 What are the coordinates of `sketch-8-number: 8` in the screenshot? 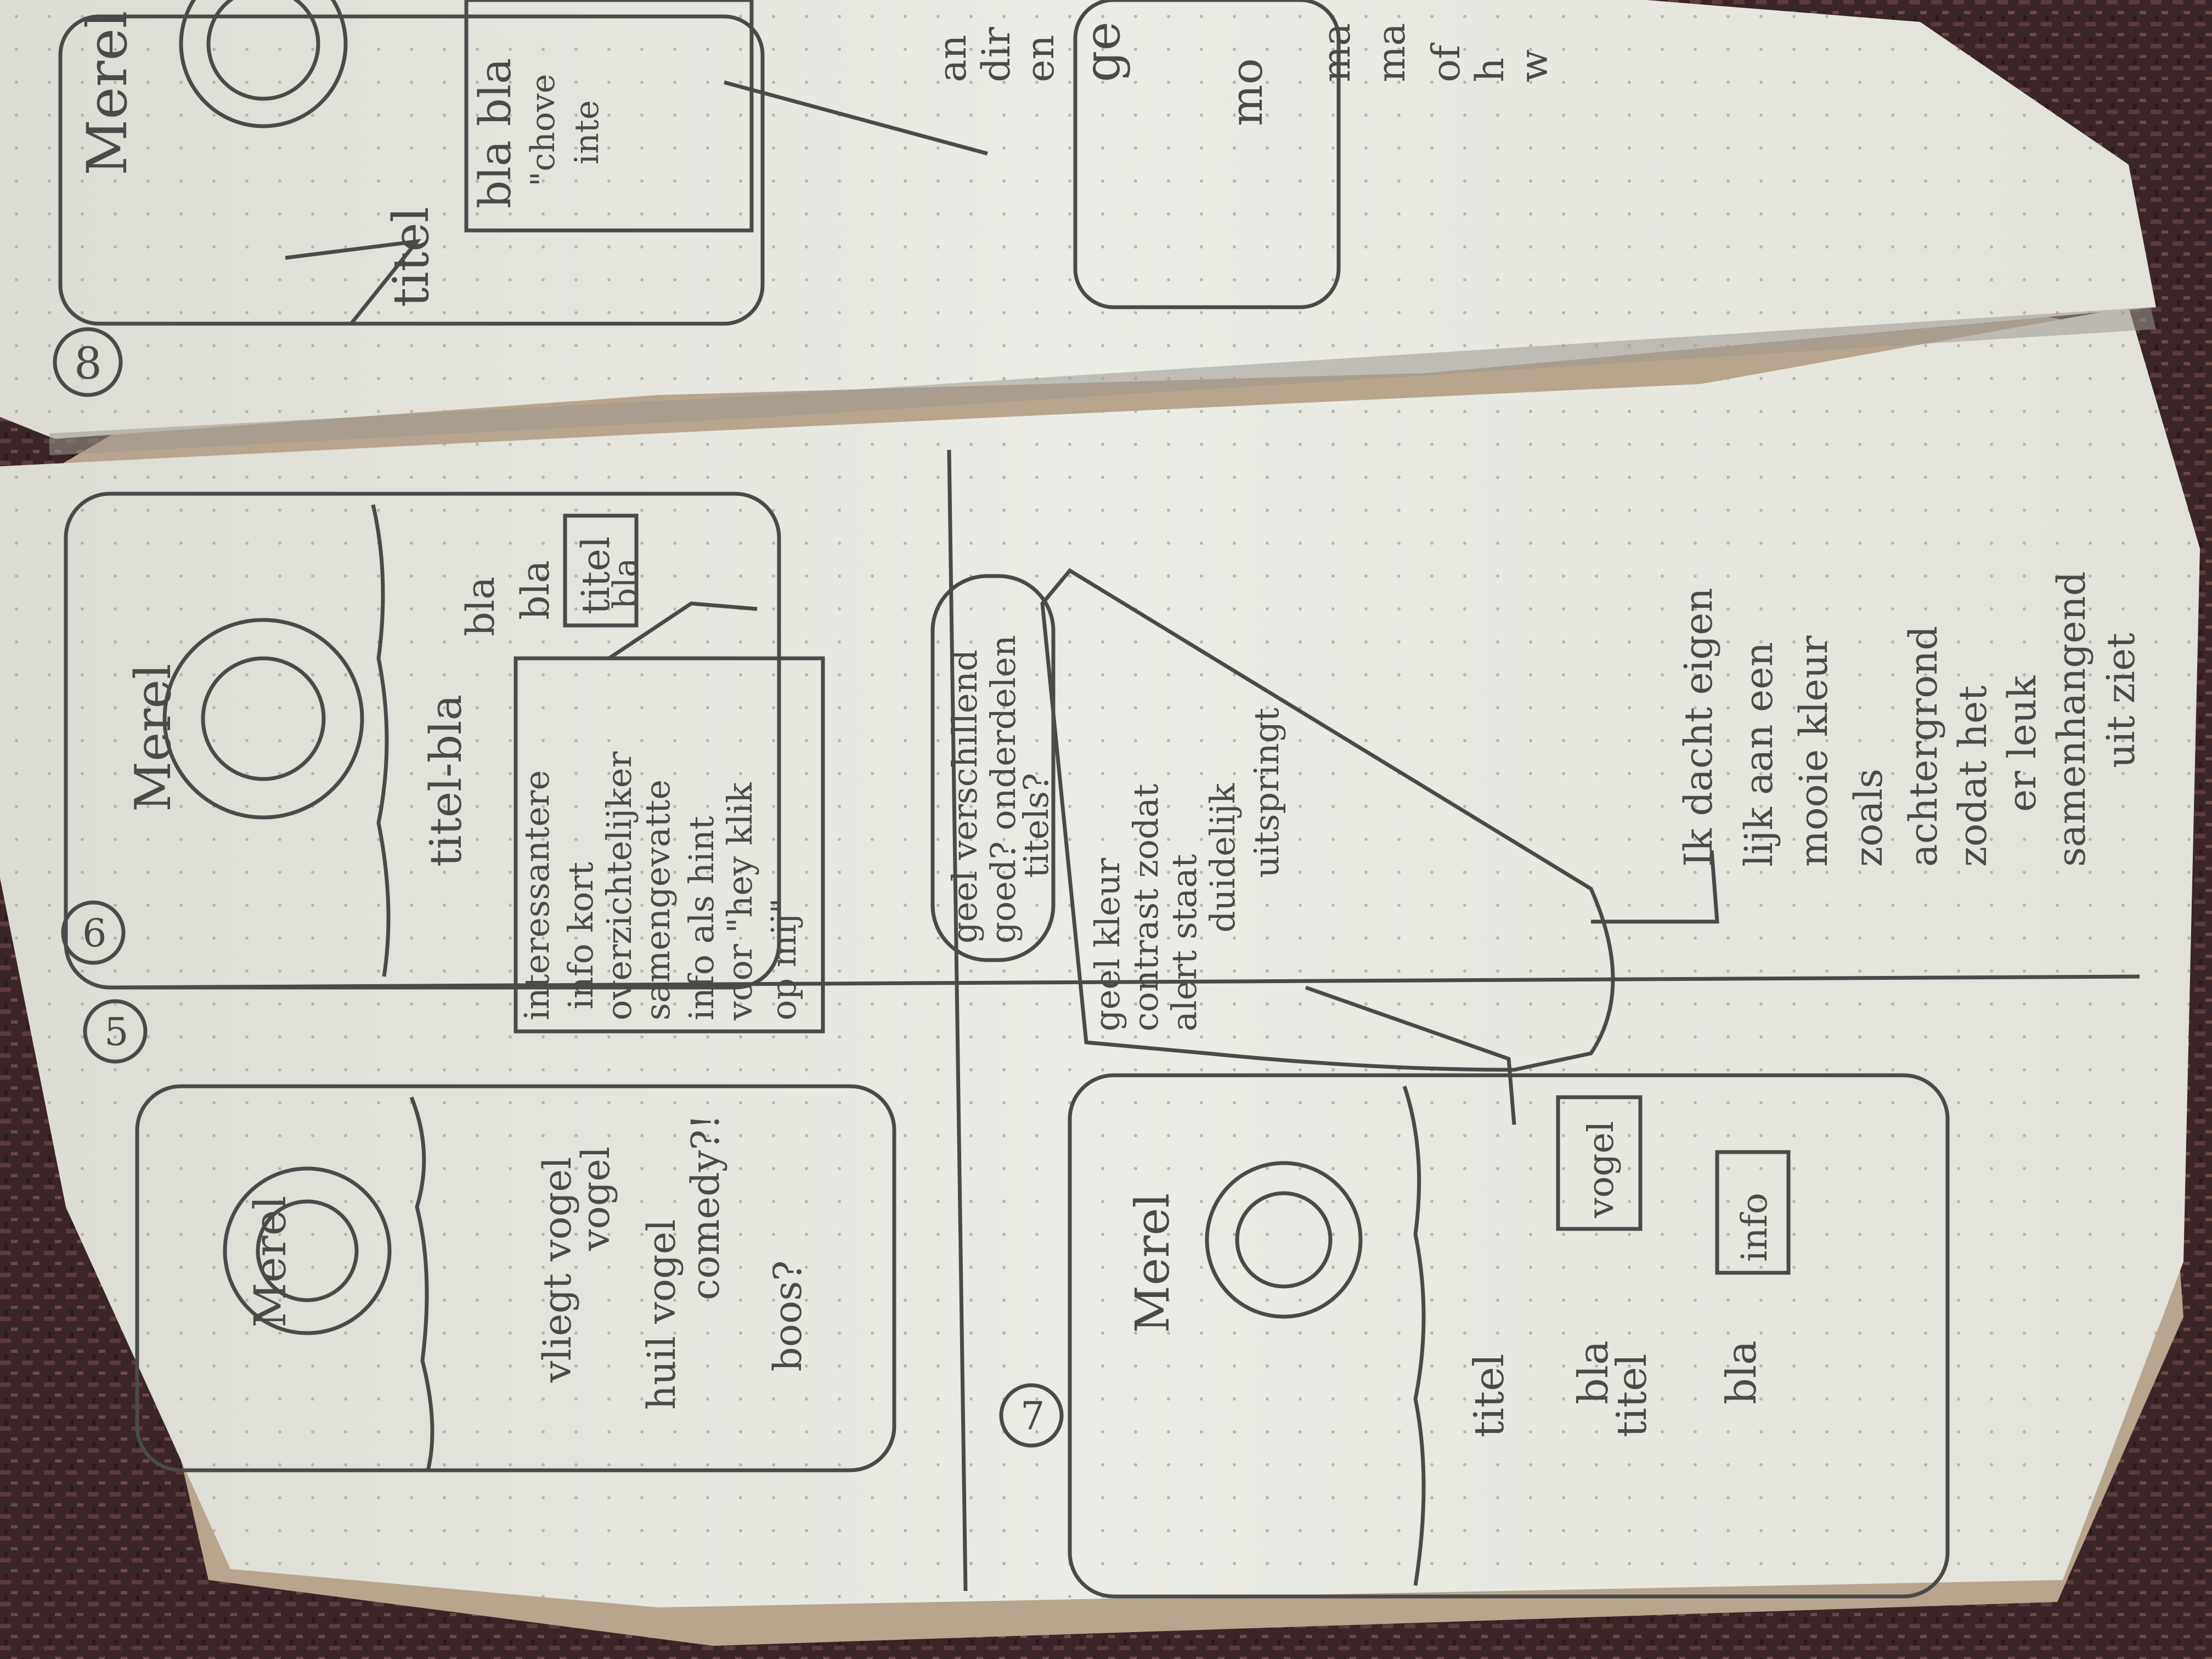 It's located at (88, 363).